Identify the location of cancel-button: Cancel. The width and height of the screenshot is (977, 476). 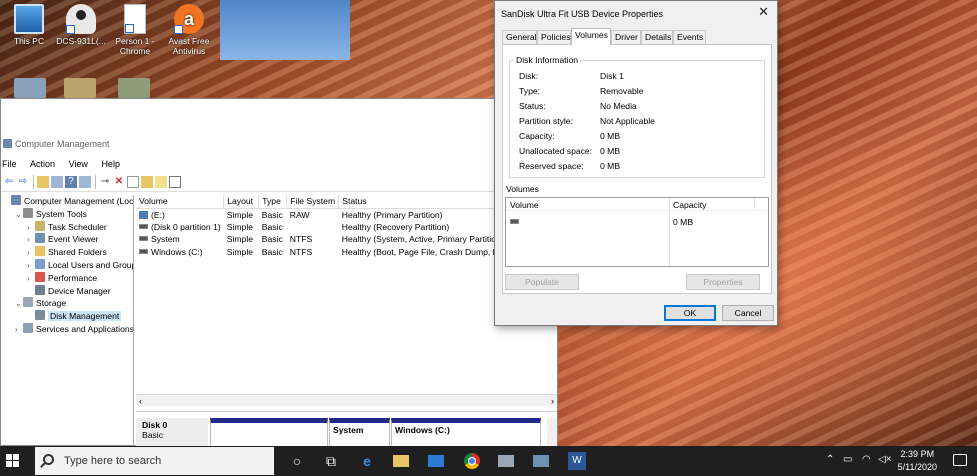
(748, 313).